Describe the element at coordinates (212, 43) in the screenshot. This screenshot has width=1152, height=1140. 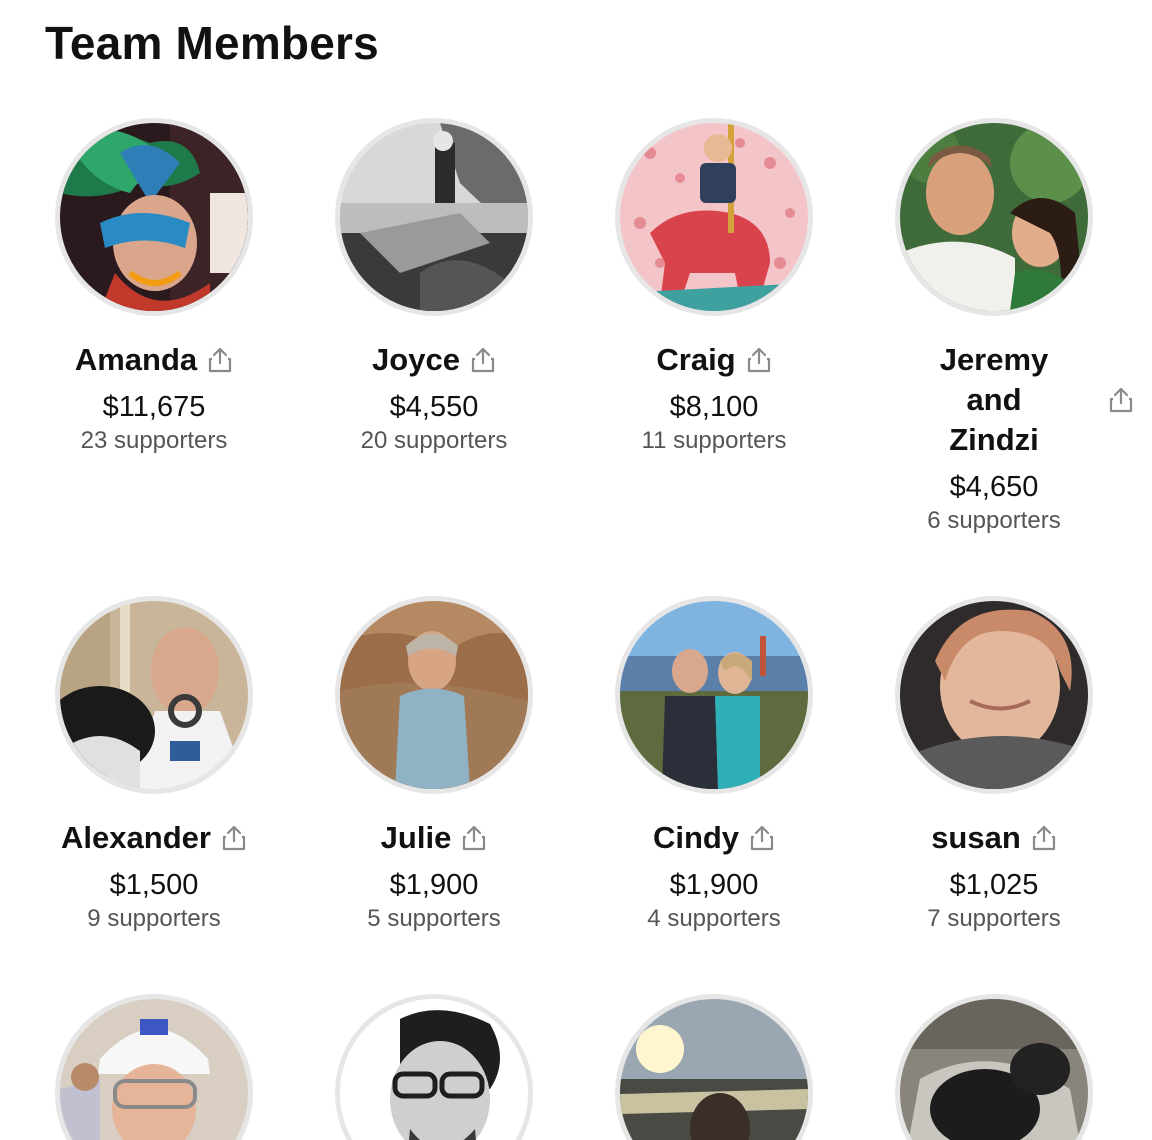
I see `page-title: Team Members` at that location.